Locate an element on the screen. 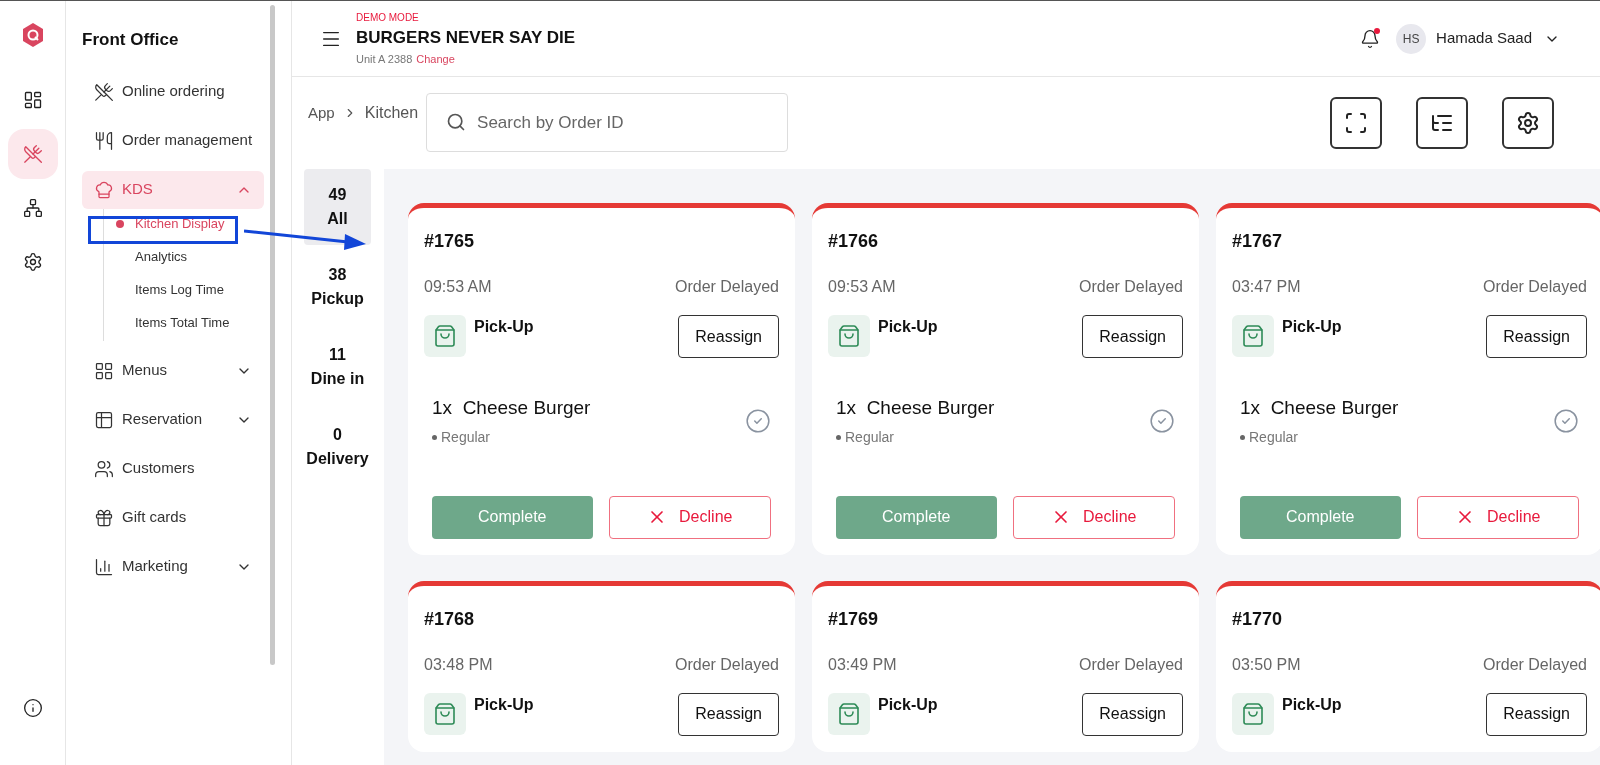 This screenshot has width=1600, height=765. nav-item: Gift cards is located at coordinates (173, 517).